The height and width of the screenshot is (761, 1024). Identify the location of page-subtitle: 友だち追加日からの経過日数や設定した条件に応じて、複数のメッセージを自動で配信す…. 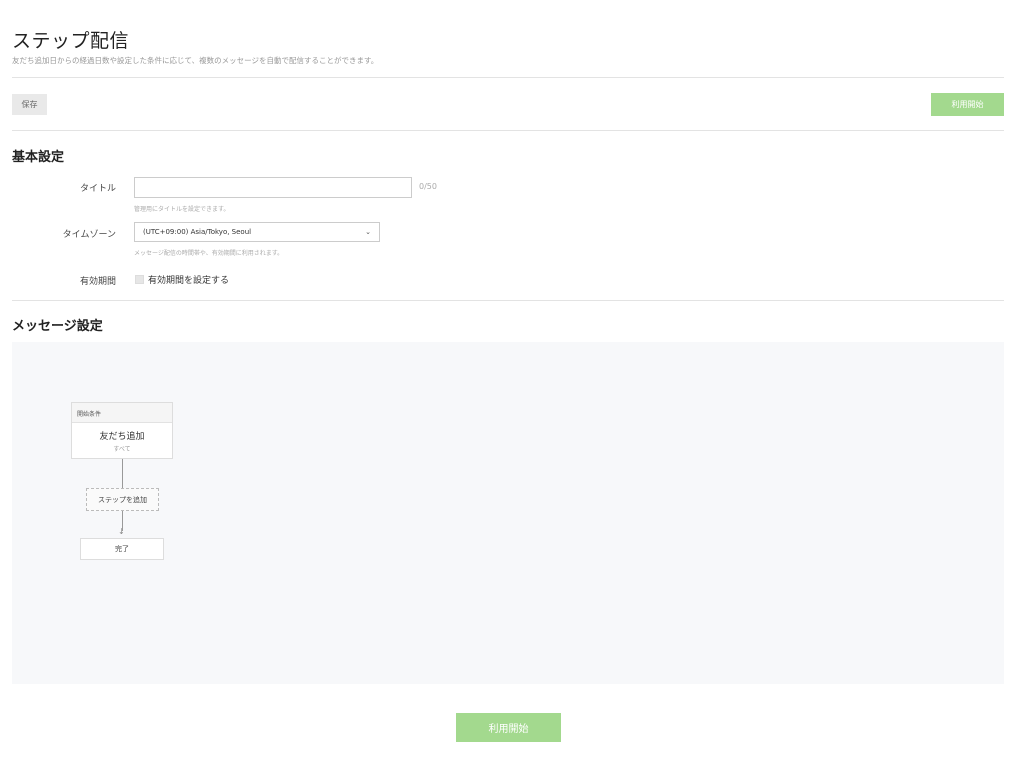
(195, 60).